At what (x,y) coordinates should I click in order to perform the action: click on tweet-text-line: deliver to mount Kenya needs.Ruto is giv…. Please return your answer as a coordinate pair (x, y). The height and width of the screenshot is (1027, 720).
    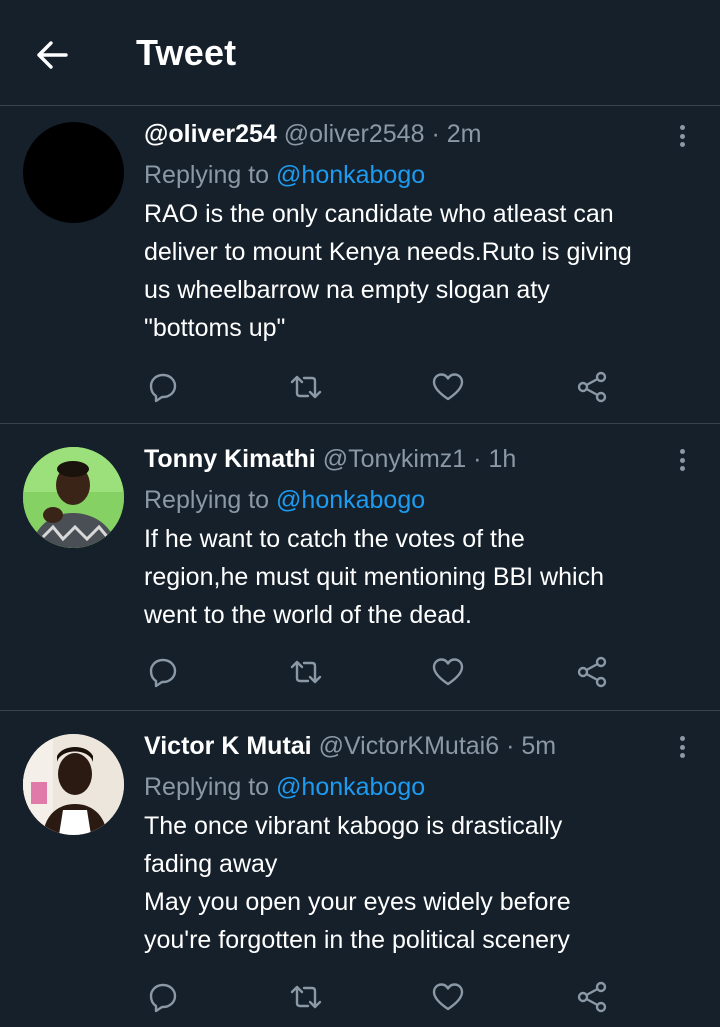
    Looking at the image, I should click on (388, 252).